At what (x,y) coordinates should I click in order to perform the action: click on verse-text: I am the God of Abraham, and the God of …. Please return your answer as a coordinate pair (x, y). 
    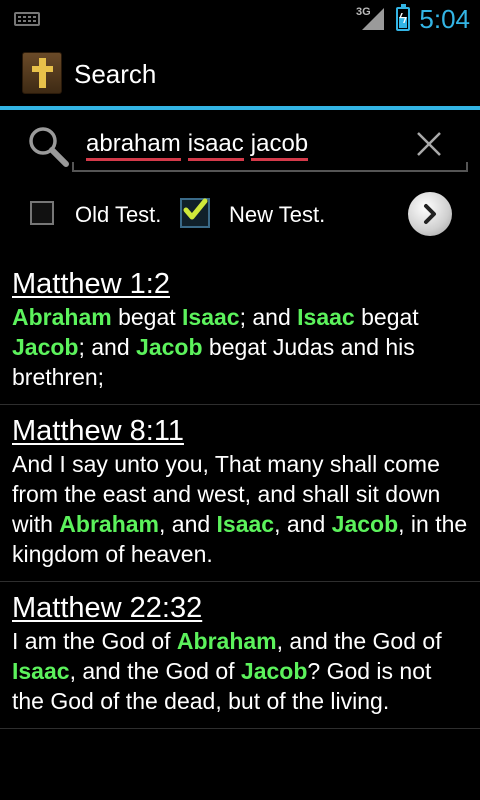
    Looking at the image, I should click on (240, 671).